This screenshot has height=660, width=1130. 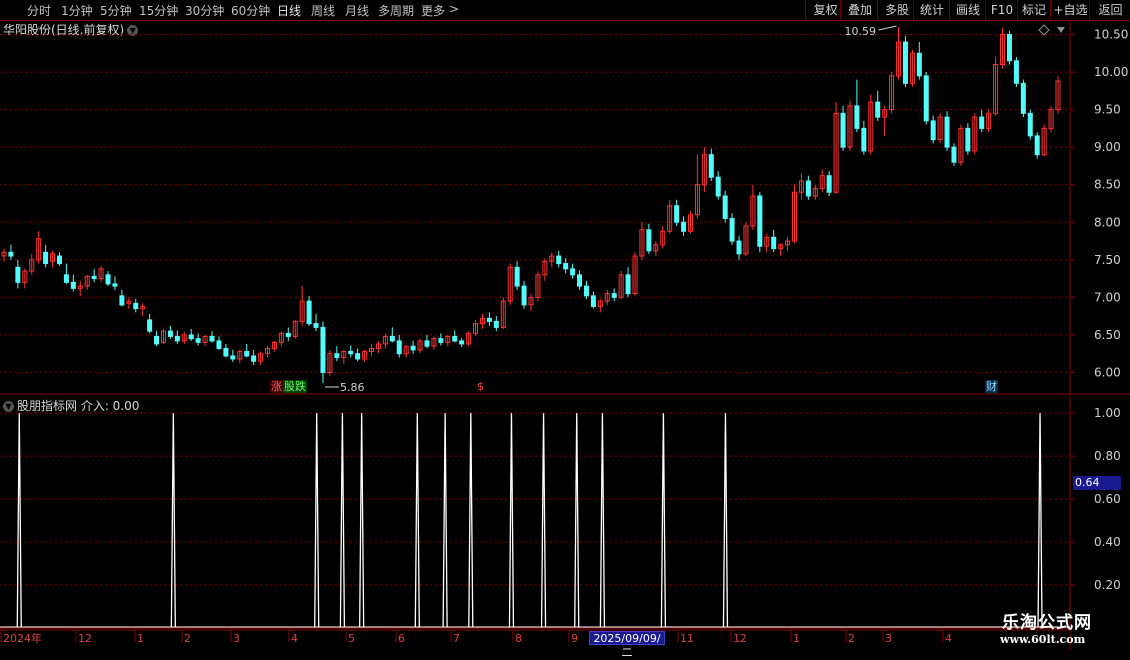 I want to click on watermark-url: www.60lt.com, so click(x=1043, y=639).